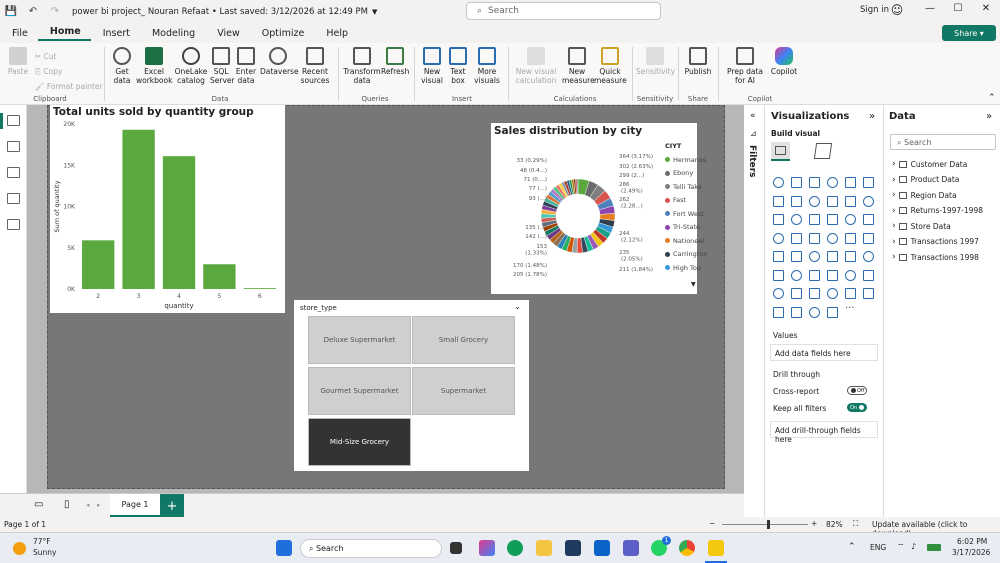 Image resolution: width=1000 pixels, height=563 pixels. What do you see at coordinates (13, 146) in the screenshot?
I see `table-view-icon` at bounding box center [13, 146].